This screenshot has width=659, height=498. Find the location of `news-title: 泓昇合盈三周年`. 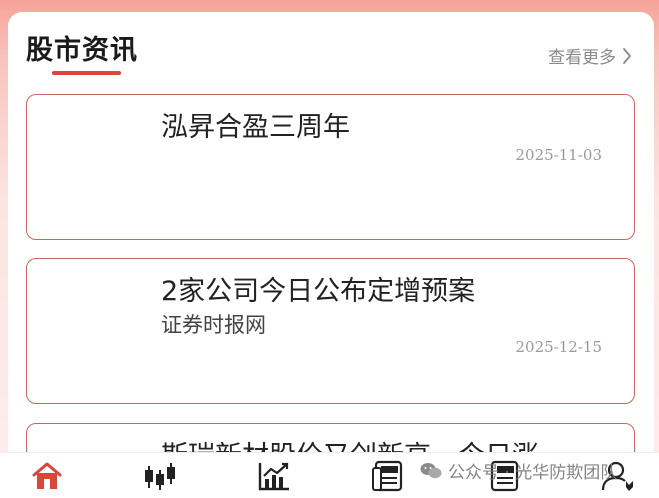

news-title: 泓昇合盈三周年 is located at coordinates (255, 127).